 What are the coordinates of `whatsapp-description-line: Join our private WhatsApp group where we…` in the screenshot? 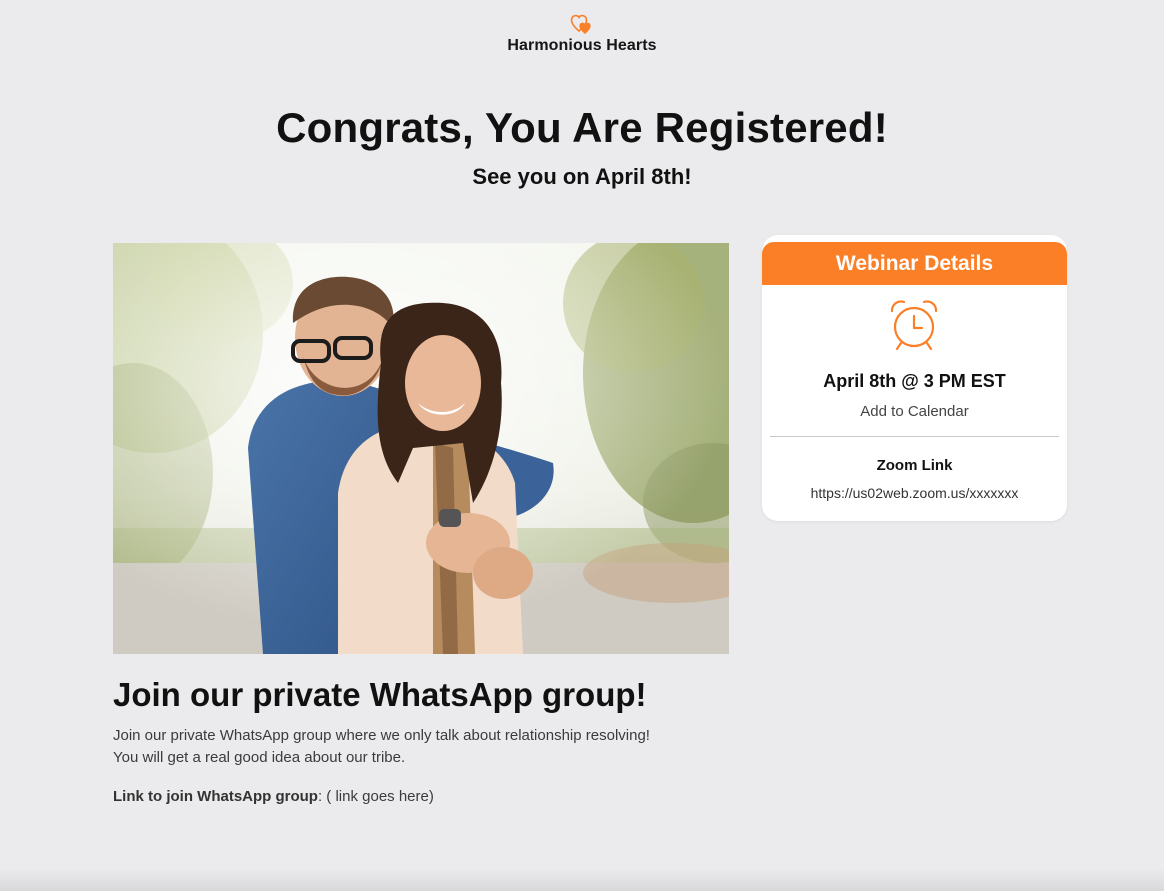 It's located at (381, 735).